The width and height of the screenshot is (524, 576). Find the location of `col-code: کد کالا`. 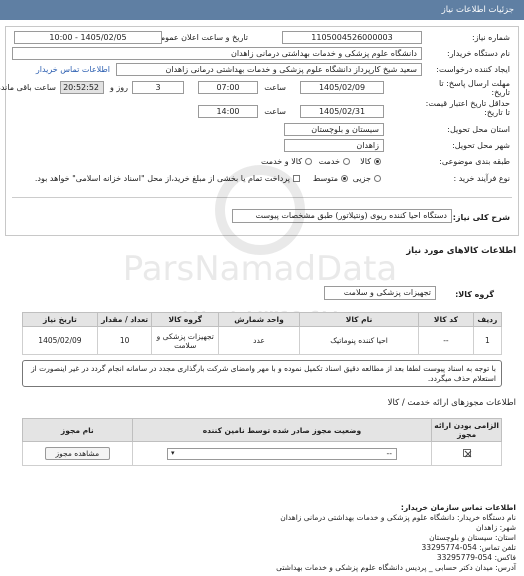

col-code: کد کالا is located at coordinates (446, 319).